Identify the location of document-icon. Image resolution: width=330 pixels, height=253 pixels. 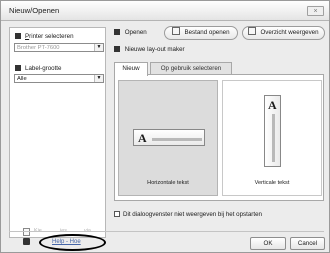
(26, 232).